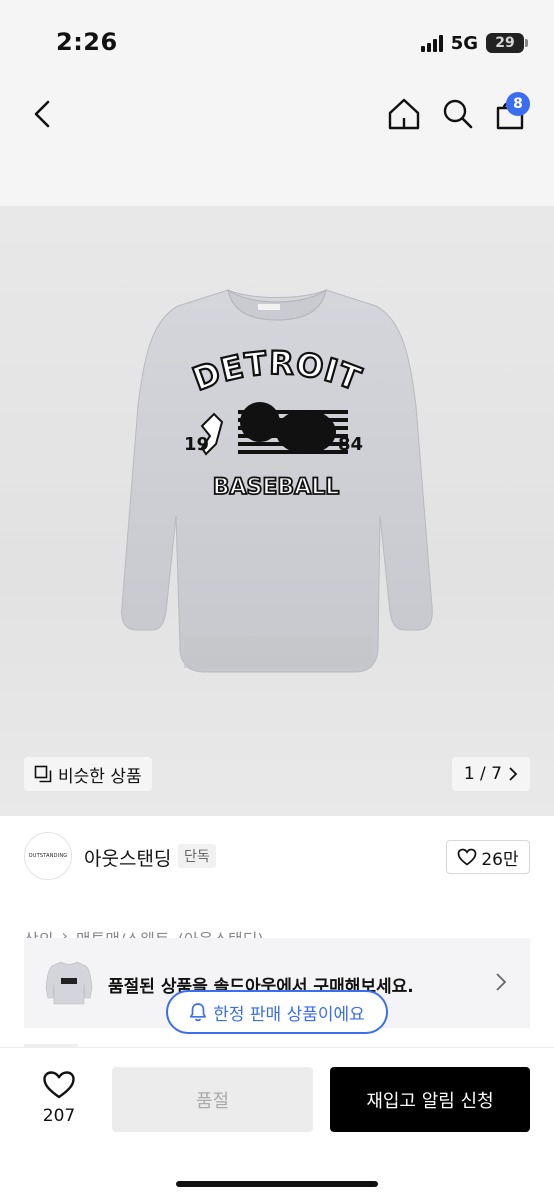  I want to click on battery-level: 29, so click(505, 43).